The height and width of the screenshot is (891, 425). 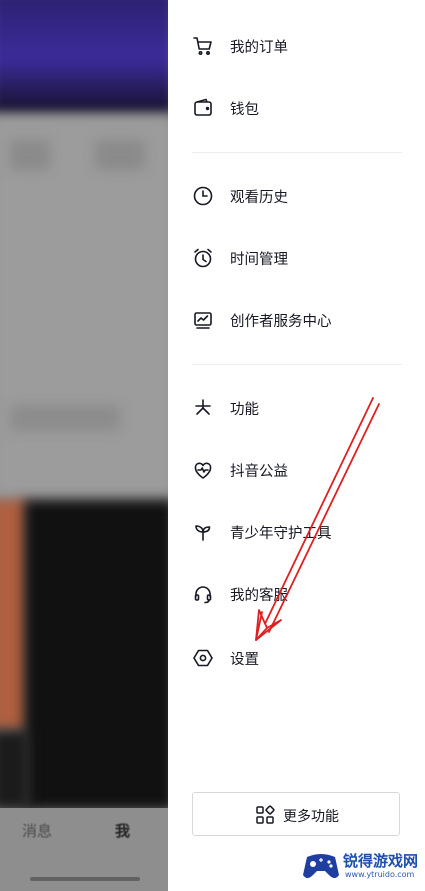 What do you see at coordinates (380, 874) in the screenshot?
I see `watermark-url: www.ytruido.com` at bounding box center [380, 874].